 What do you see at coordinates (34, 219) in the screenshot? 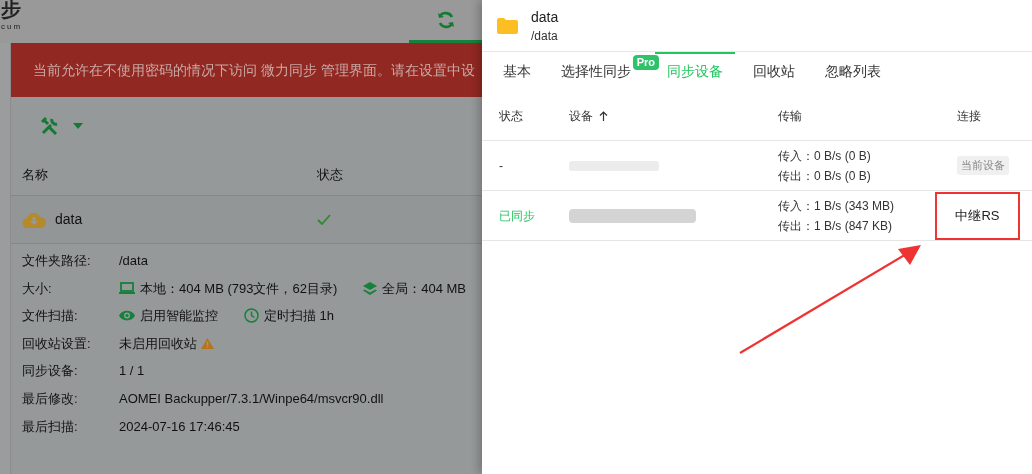
I see `cloud-download-icon` at bounding box center [34, 219].